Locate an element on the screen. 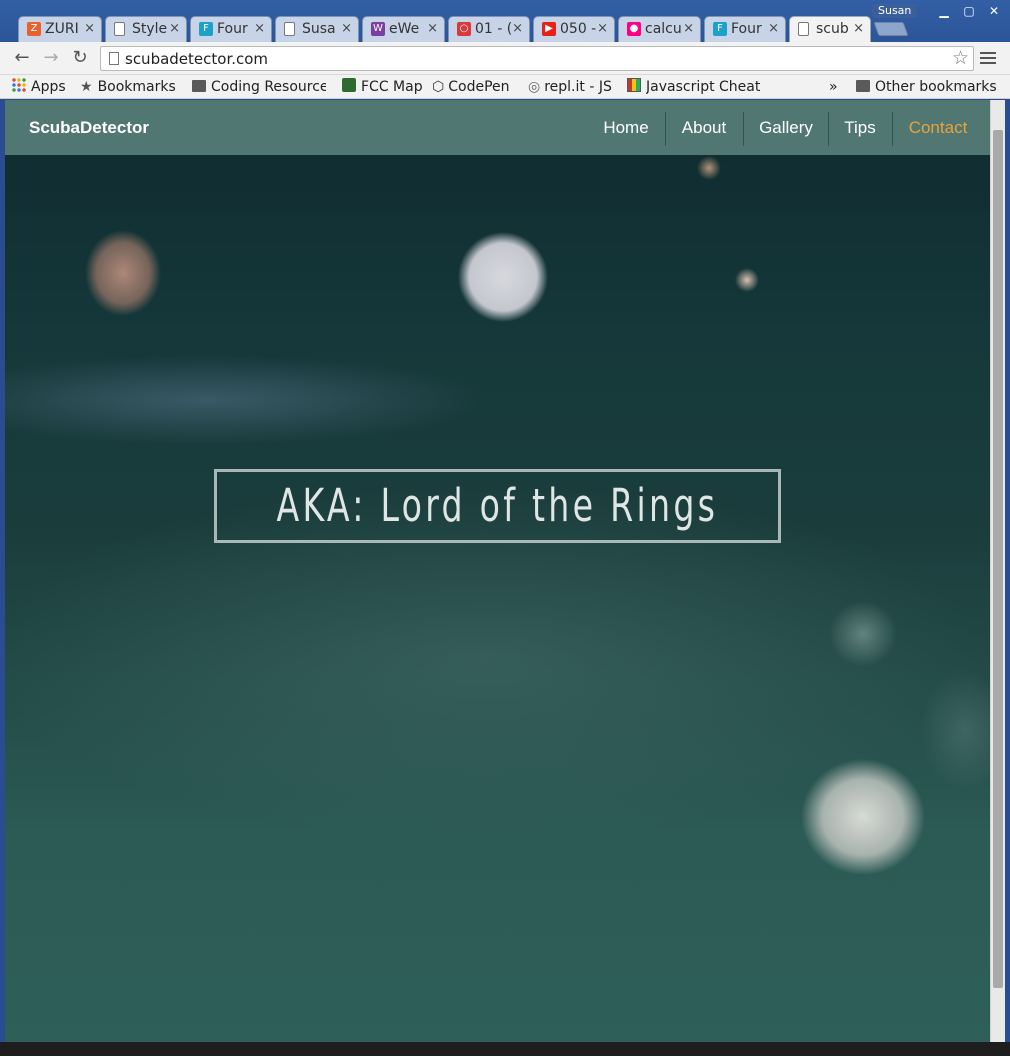 The image size is (1010, 1056). tab-title: scub is located at coordinates (832, 29).